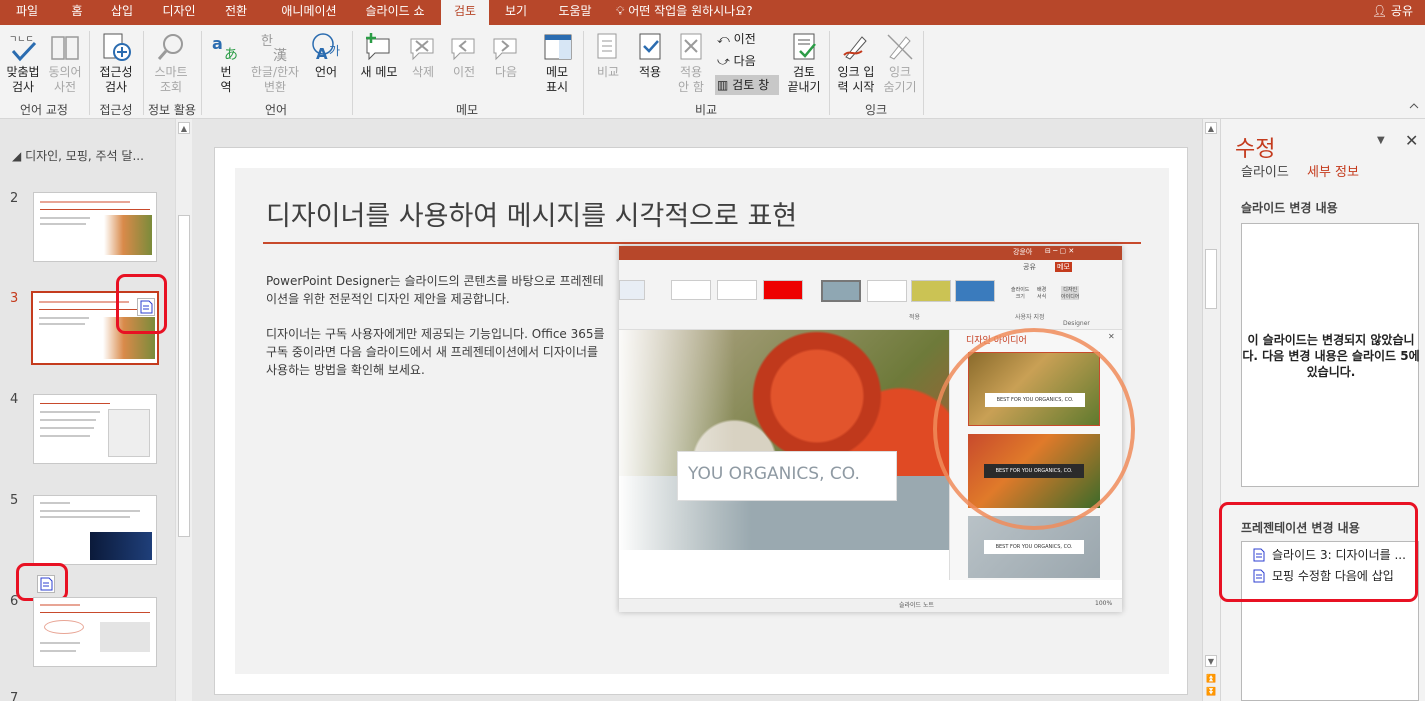 This screenshot has height=701, width=1425. I want to click on next-comment-label: 다음, so click(506, 72).